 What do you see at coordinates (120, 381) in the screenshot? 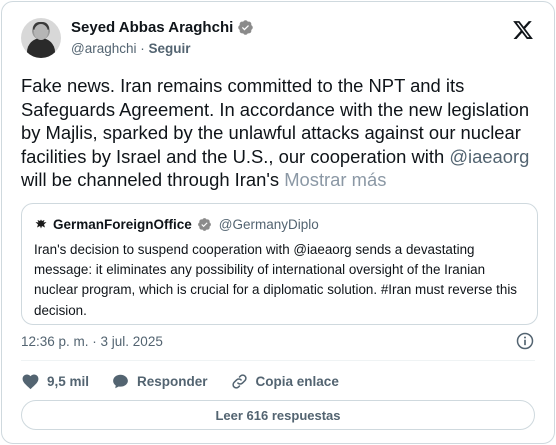
I see `speech-bubble-icon` at bounding box center [120, 381].